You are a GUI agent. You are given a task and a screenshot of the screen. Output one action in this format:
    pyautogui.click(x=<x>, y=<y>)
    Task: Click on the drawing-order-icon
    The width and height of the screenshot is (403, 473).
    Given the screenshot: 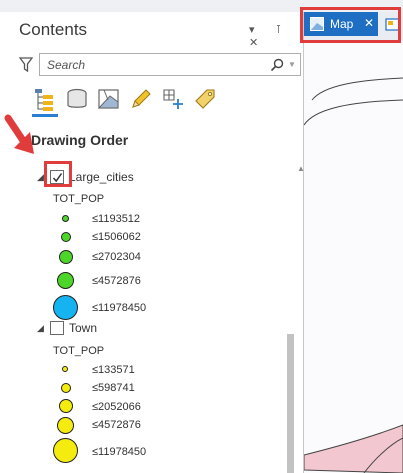 What is the action you would take?
    pyautogui.click(x=45, y=99)
    